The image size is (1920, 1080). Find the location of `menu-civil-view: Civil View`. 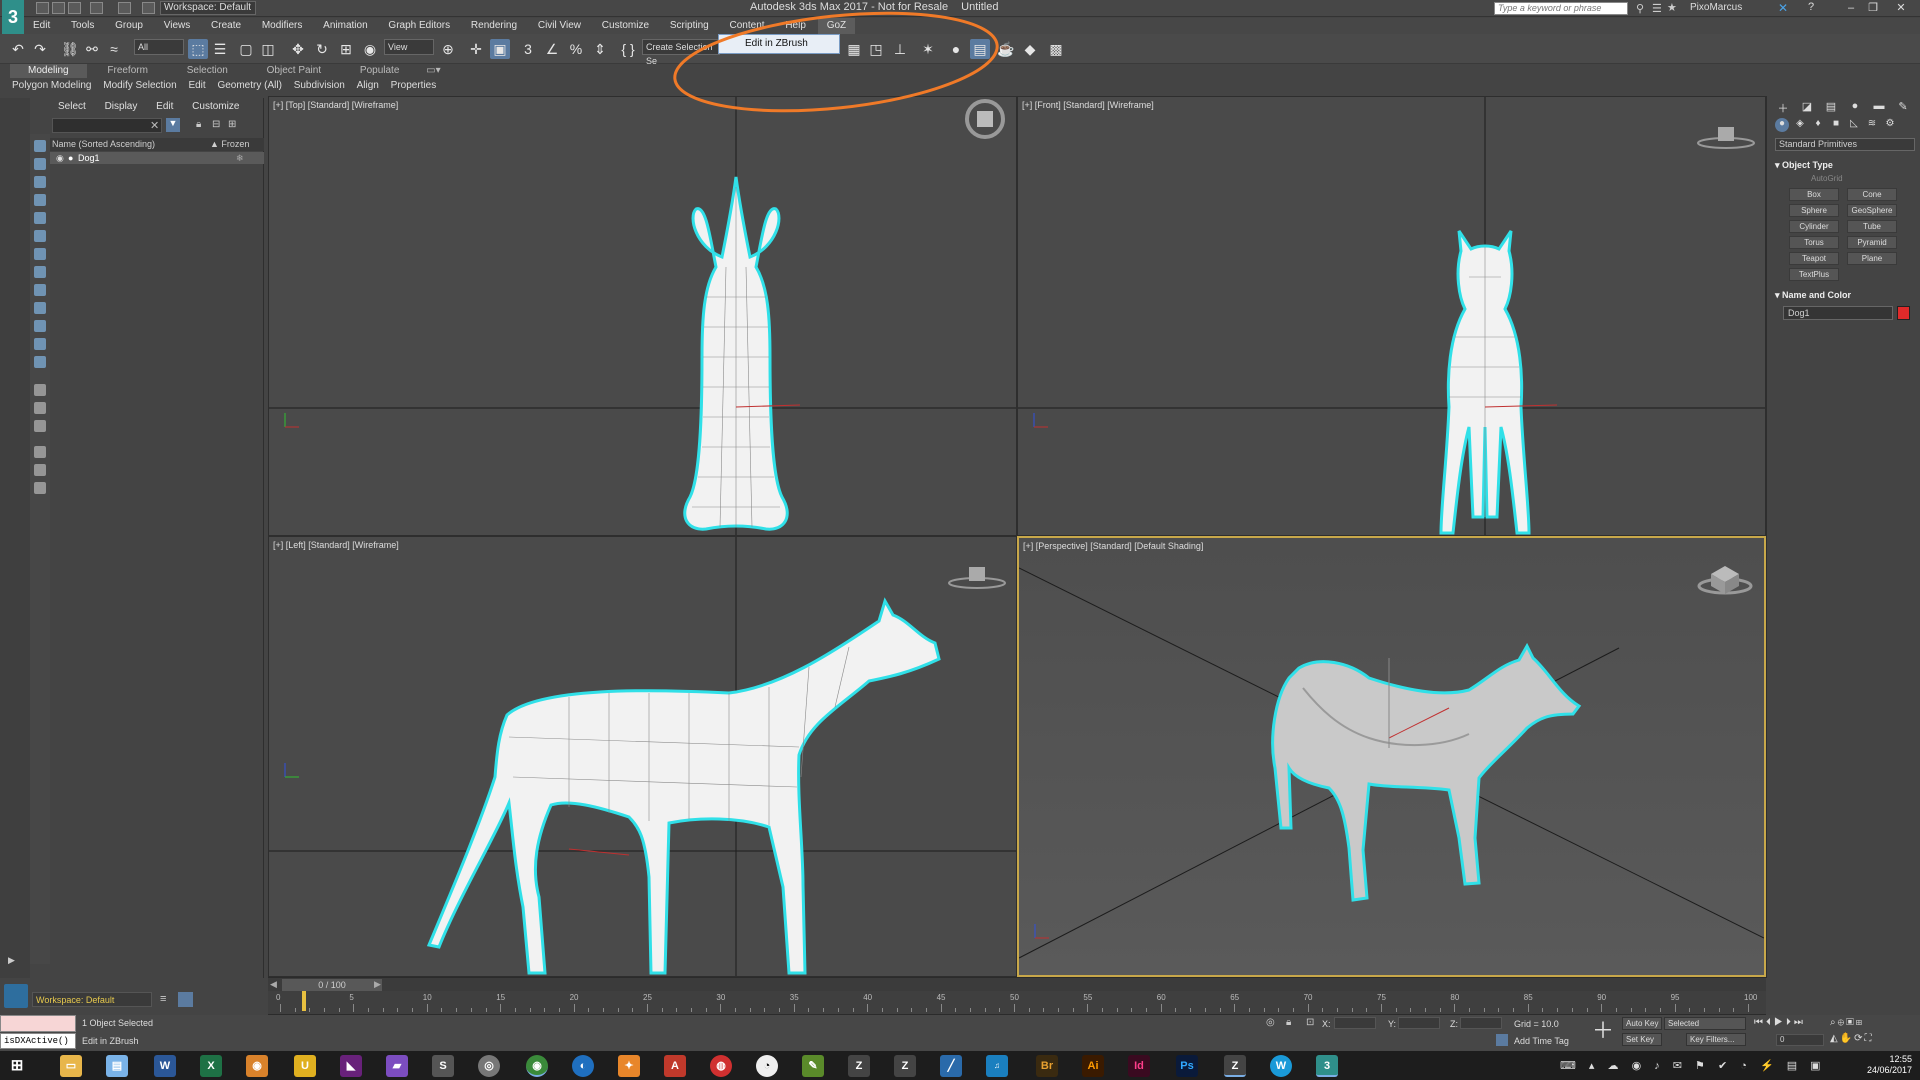

menu-civil-view: Civil View is located at coordinates (559, 26).